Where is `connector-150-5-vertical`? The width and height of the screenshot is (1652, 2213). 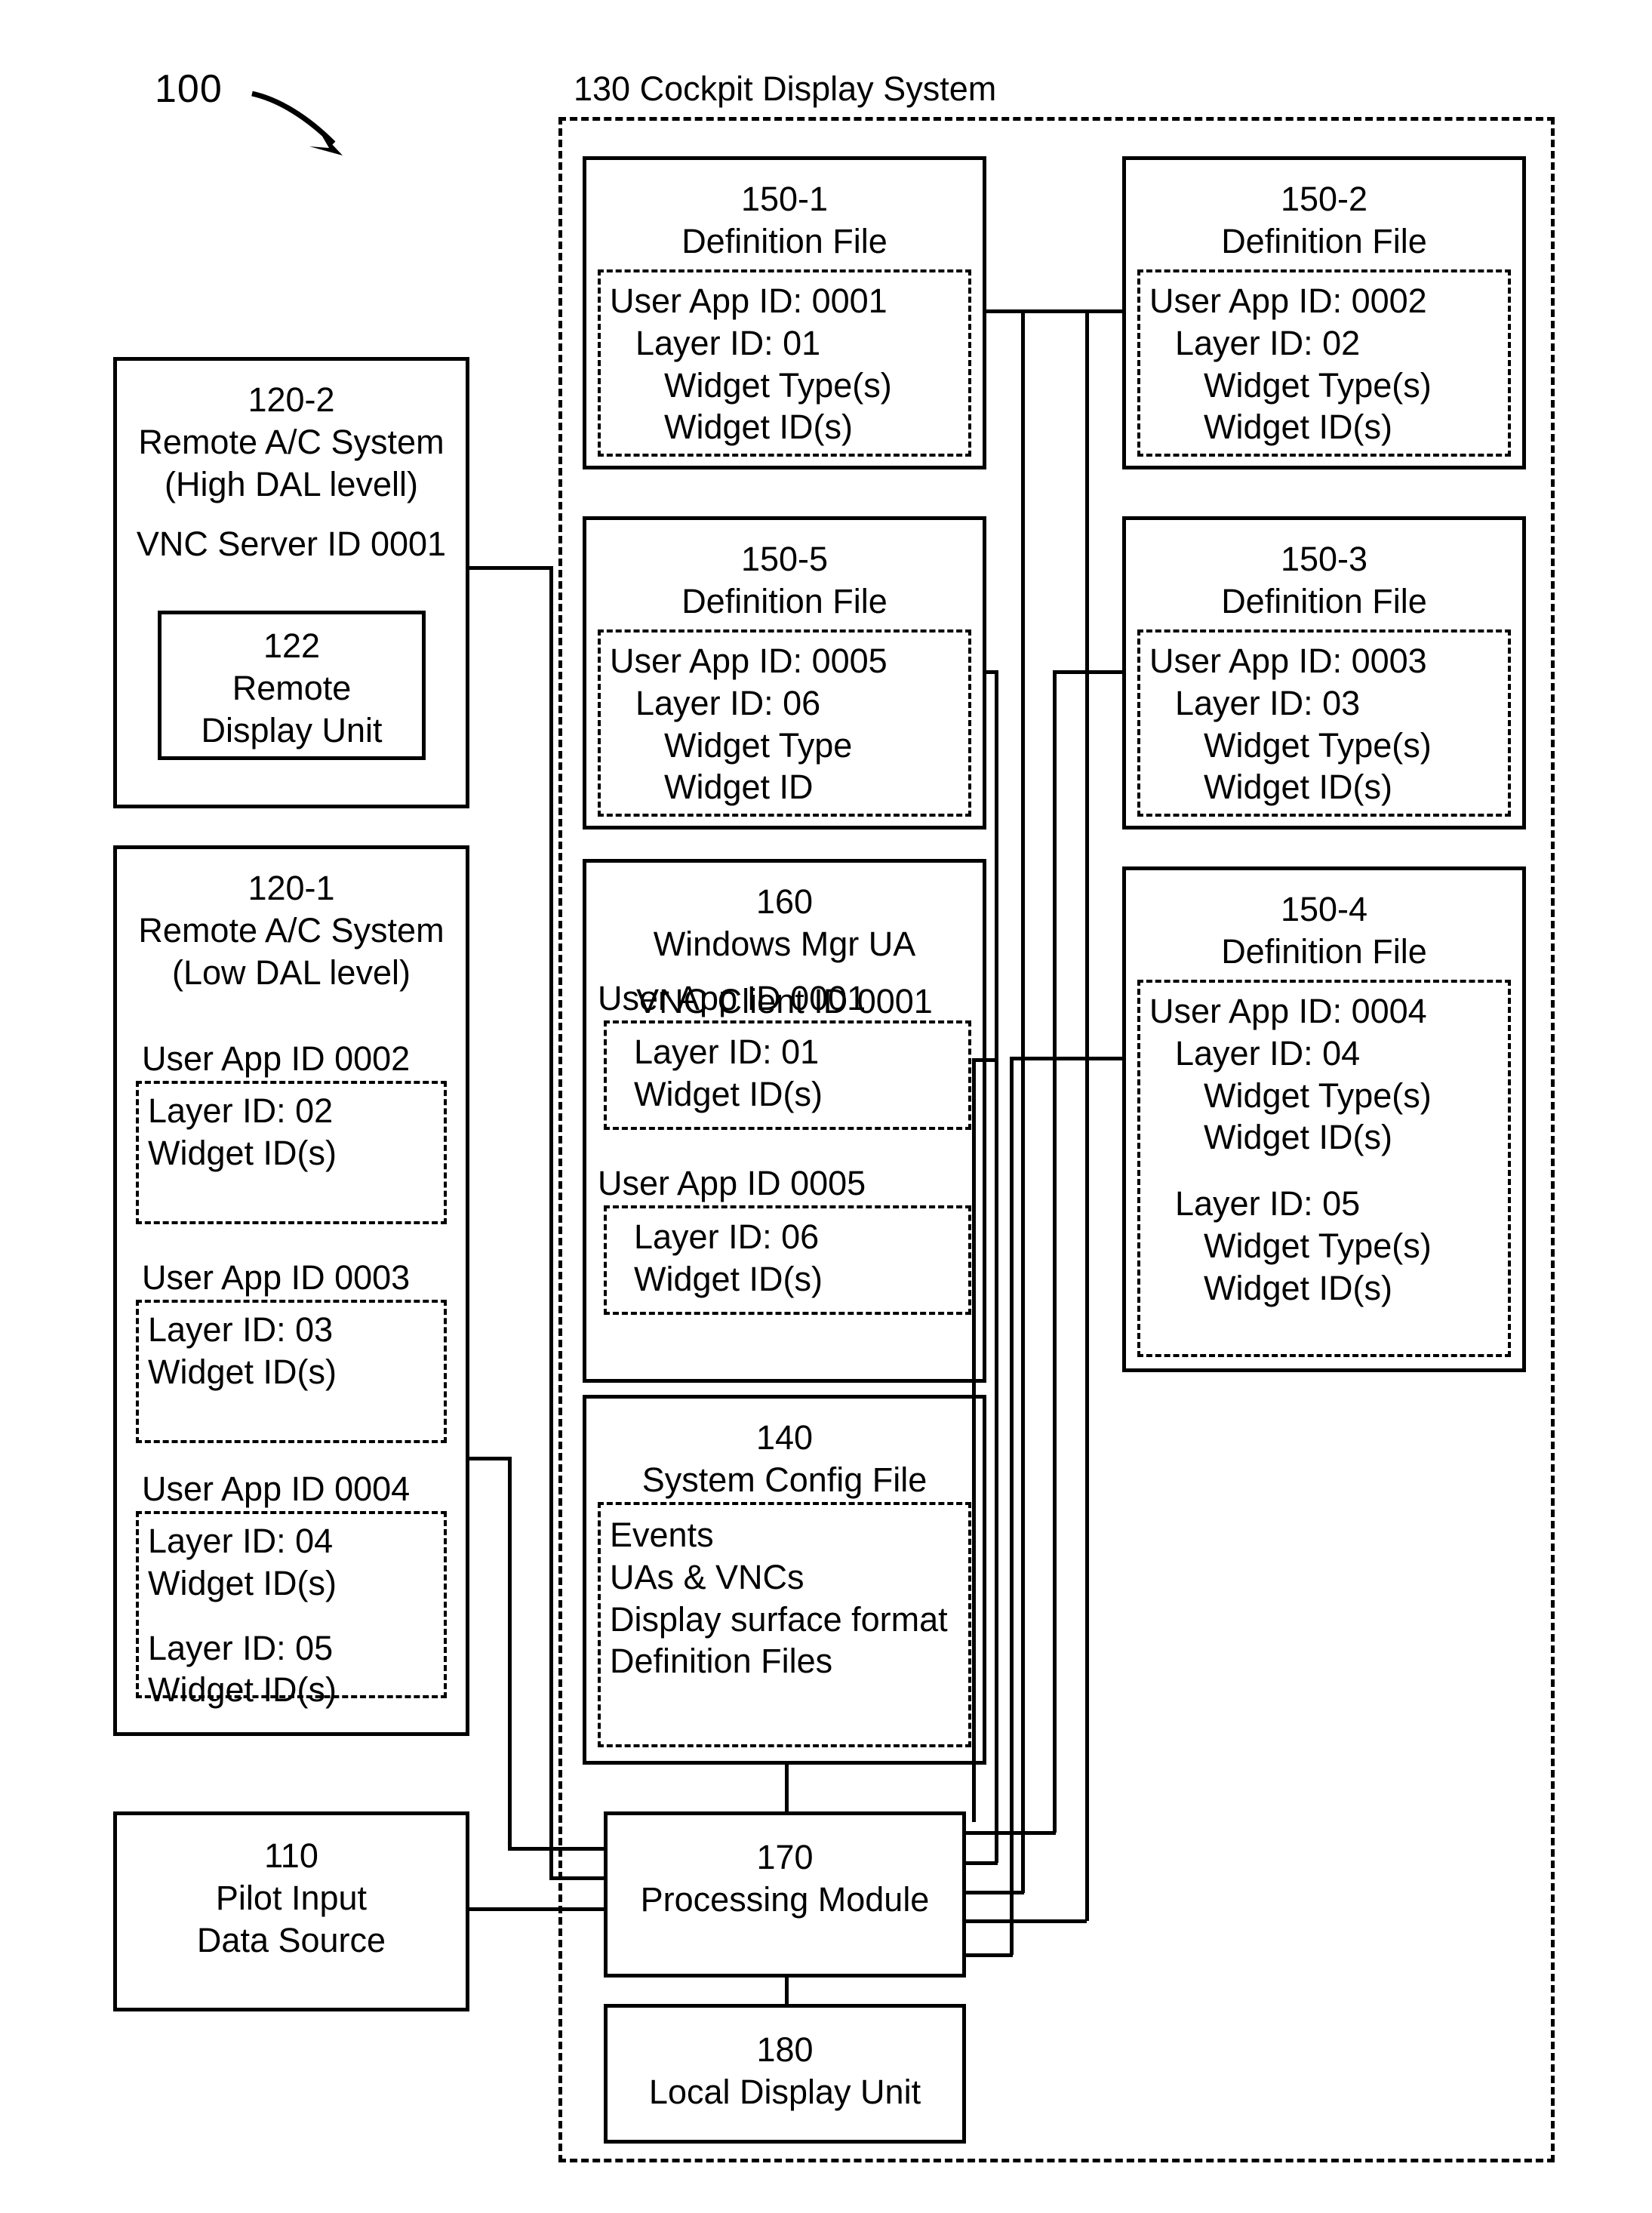
connector-150-5-vertical is located at coordinates (996, 1266).